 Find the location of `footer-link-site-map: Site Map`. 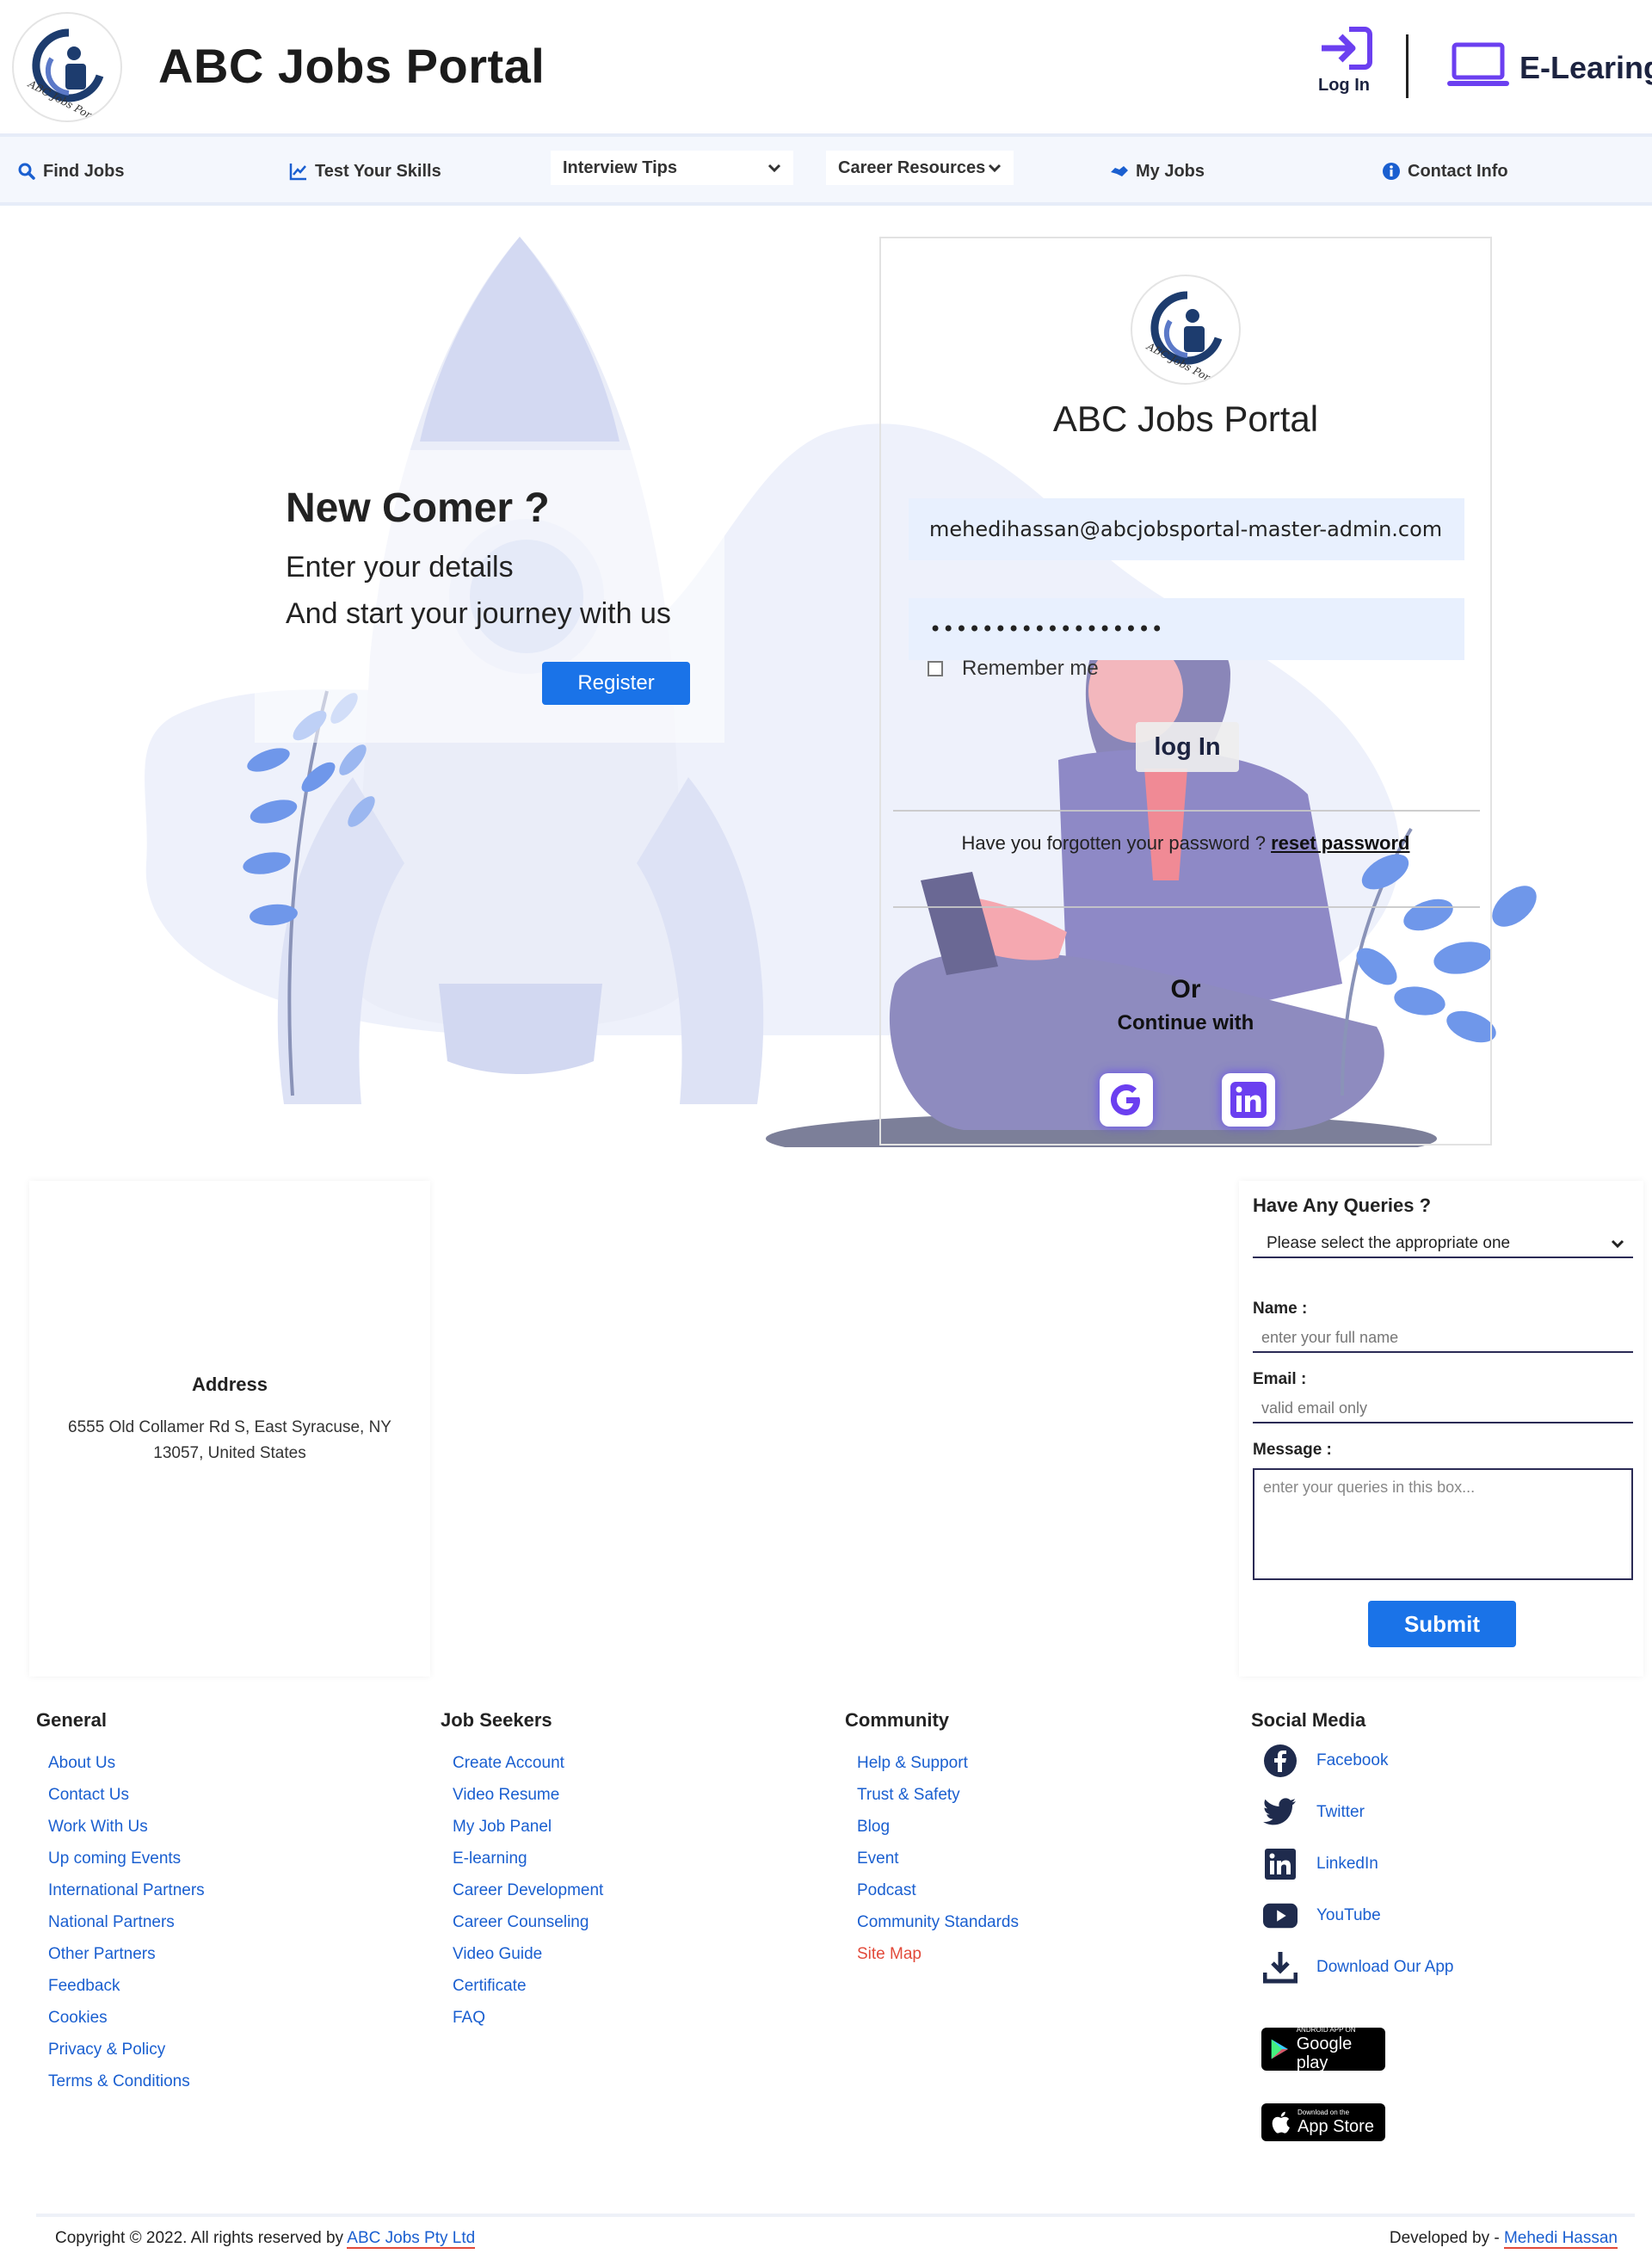

footer-link-site-map: Site Map is located at coordinates (938, 1954).